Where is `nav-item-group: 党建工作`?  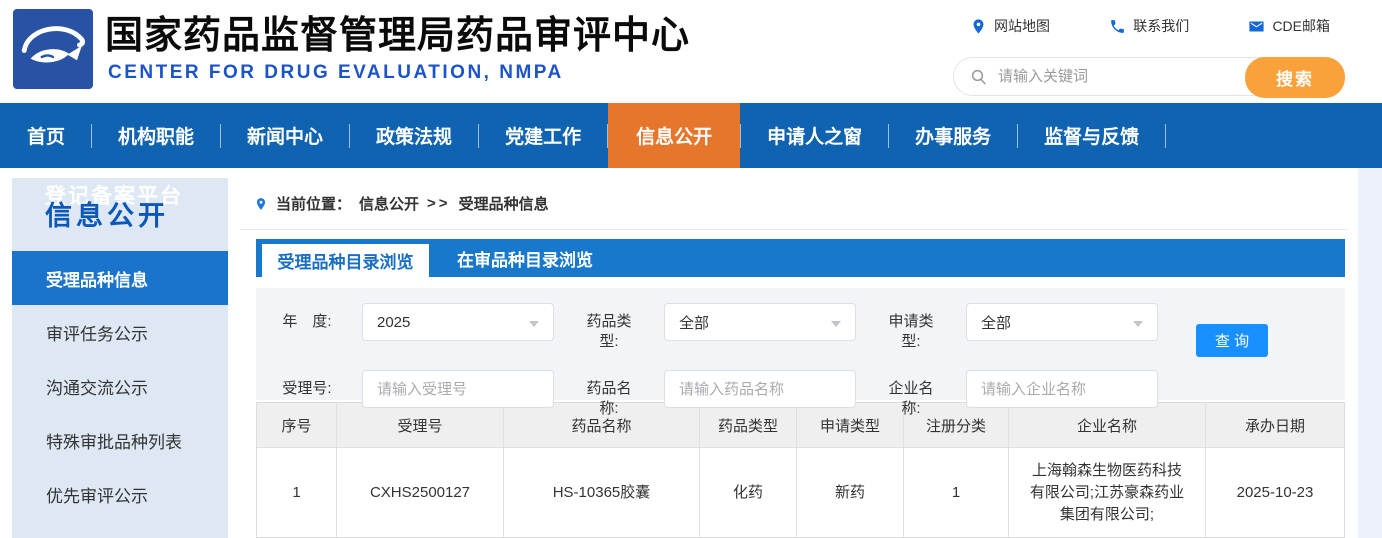 nav-item-group: 党建工作 is located at coordinates (544, 135).